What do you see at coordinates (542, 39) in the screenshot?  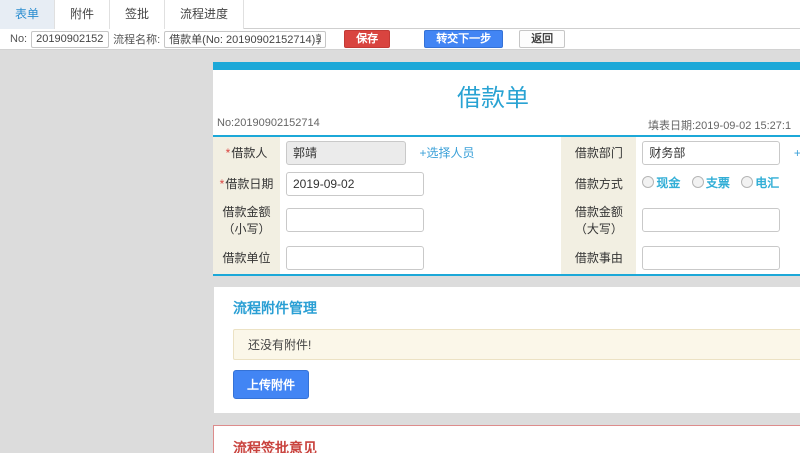 I see `back-button: 返回` at bounding box center [542, 39].